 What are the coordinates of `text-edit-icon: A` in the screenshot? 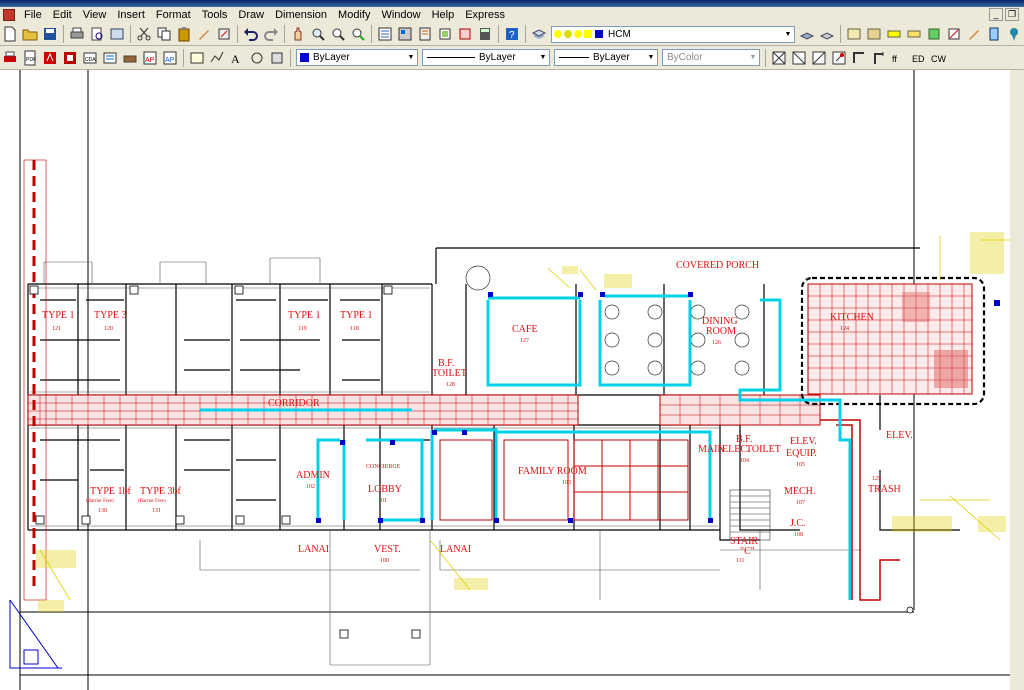 It's located at (237, 58).